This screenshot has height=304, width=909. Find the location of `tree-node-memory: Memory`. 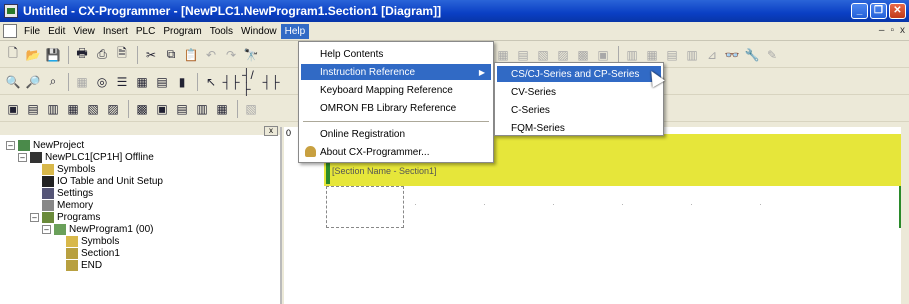

tree-node-memory: Memory is located at coordinates (84, 205).